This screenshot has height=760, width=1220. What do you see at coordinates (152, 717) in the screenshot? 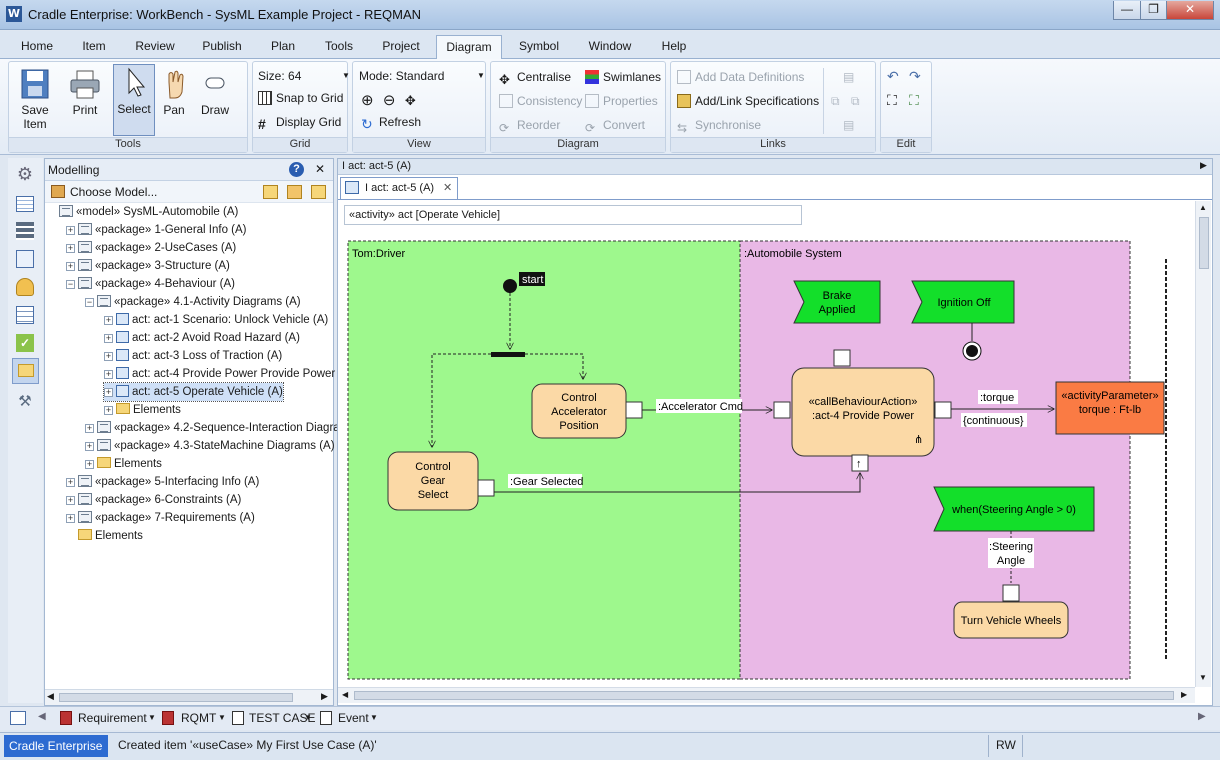
I see `requirement-dropdown-icon: ▼` at bounding box center [152, 717].